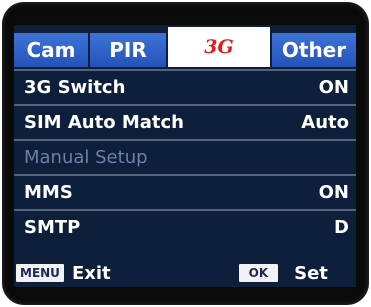 The height and width of the screenshot is (307, 371). What do you see at coordinates (86, 157) in the screenshot?
I see `setting-label: Manual Setup` at bounding box center [86, 157].